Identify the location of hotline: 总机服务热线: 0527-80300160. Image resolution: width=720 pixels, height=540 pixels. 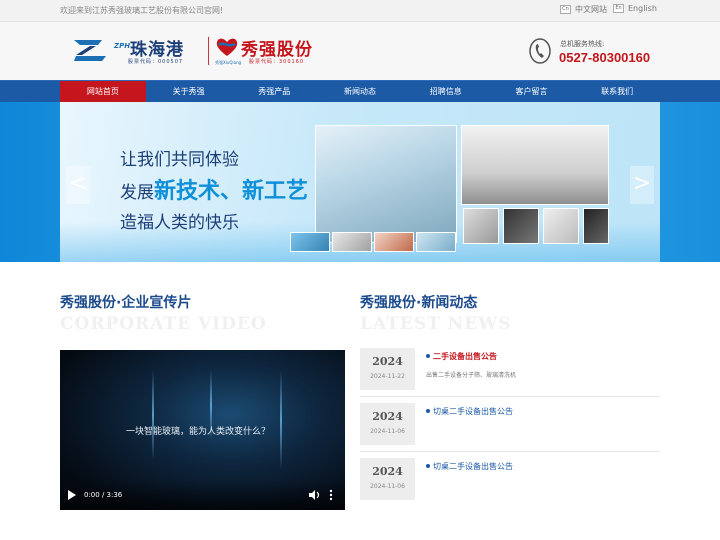
(594, 53).